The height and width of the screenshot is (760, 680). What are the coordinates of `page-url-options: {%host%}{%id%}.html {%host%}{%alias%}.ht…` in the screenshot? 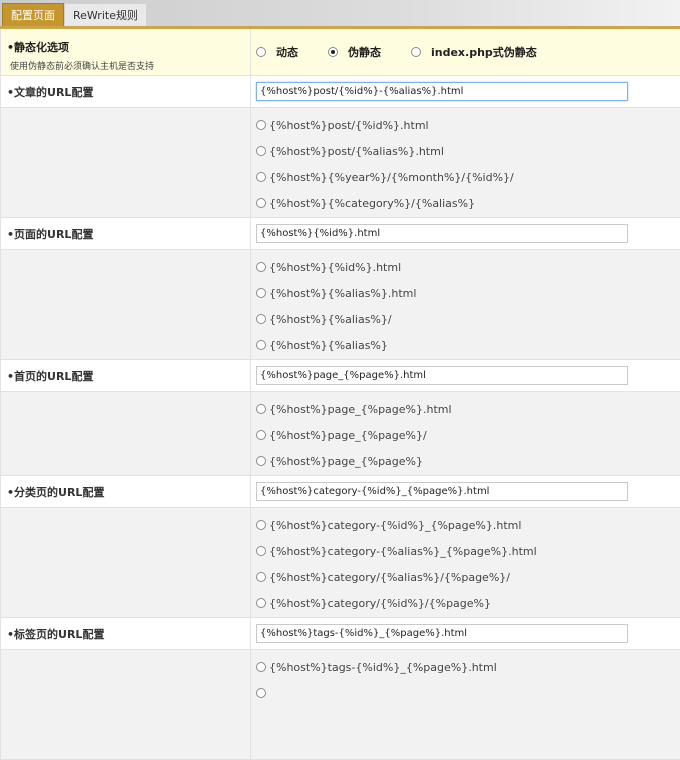 It's located at (340, 305).